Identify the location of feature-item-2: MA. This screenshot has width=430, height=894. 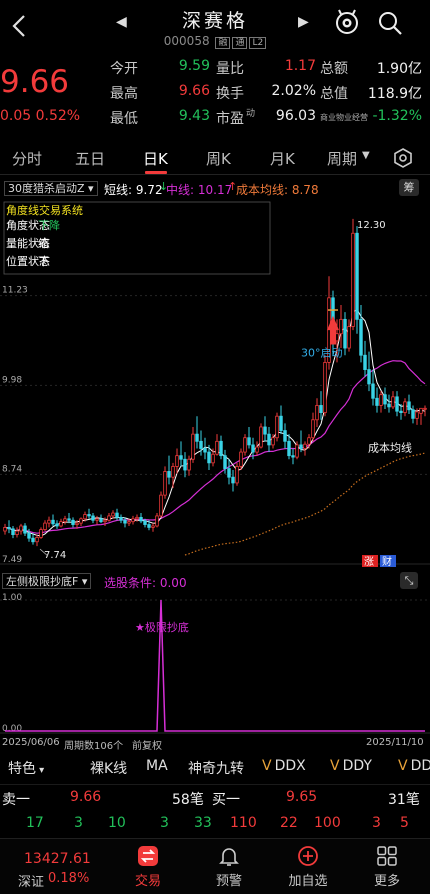
(157, 766).